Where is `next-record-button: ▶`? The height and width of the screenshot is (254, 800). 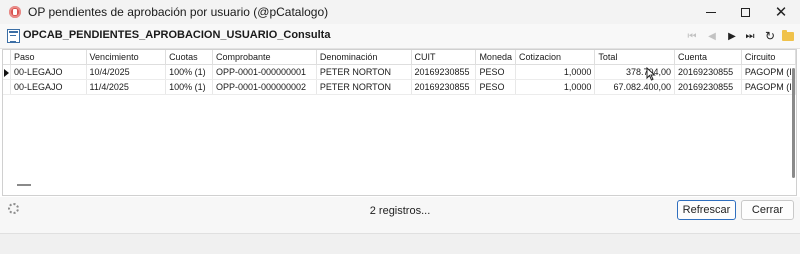
next-record-button: ▶ is located at coordinates (732, 36).